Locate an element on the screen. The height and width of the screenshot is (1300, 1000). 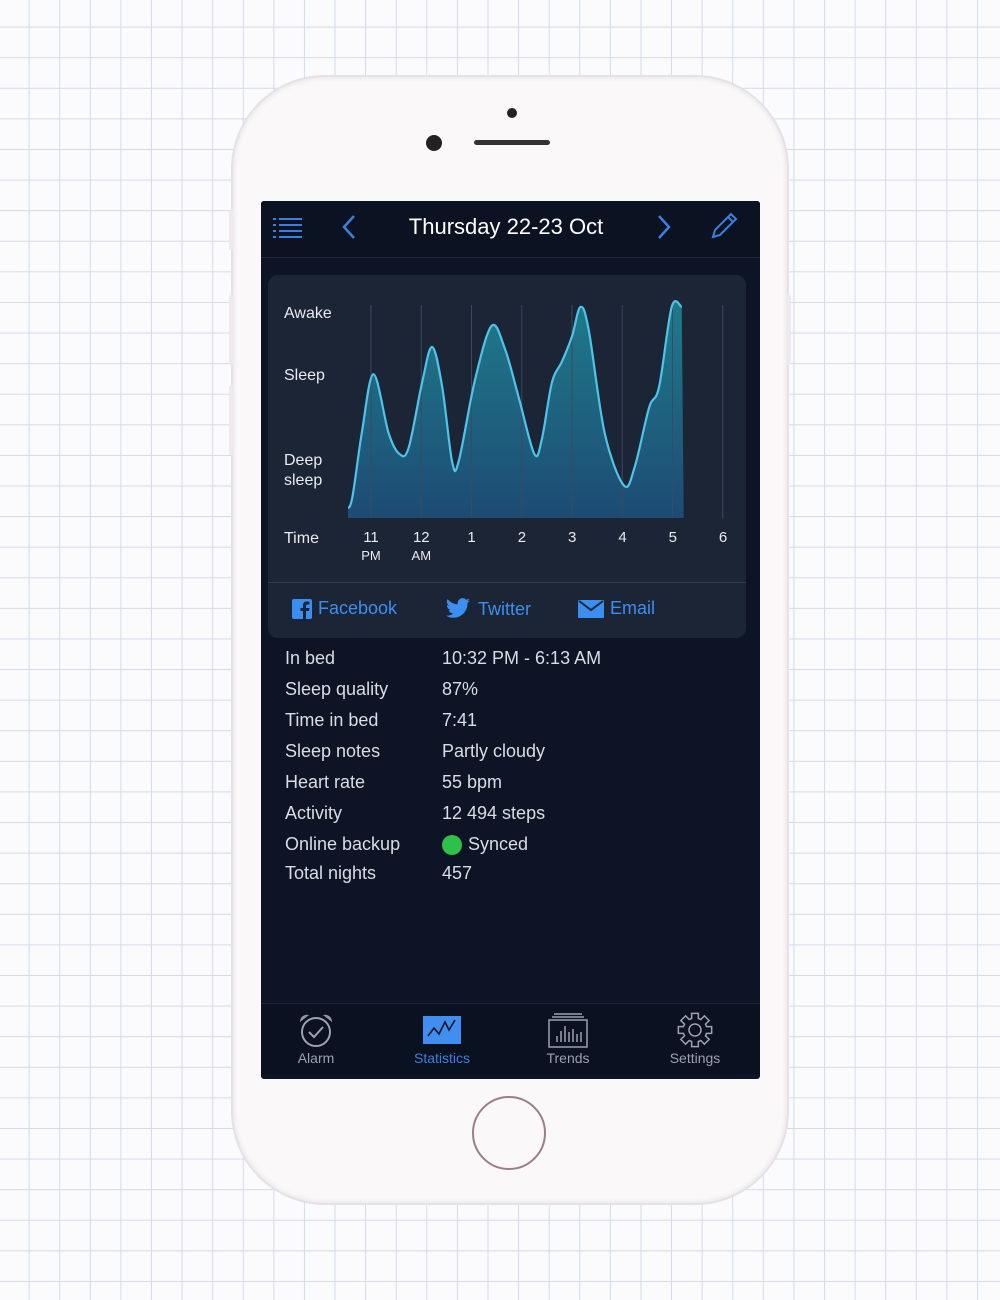
twitter-label: Twitter is located at coordinates (505, 608).